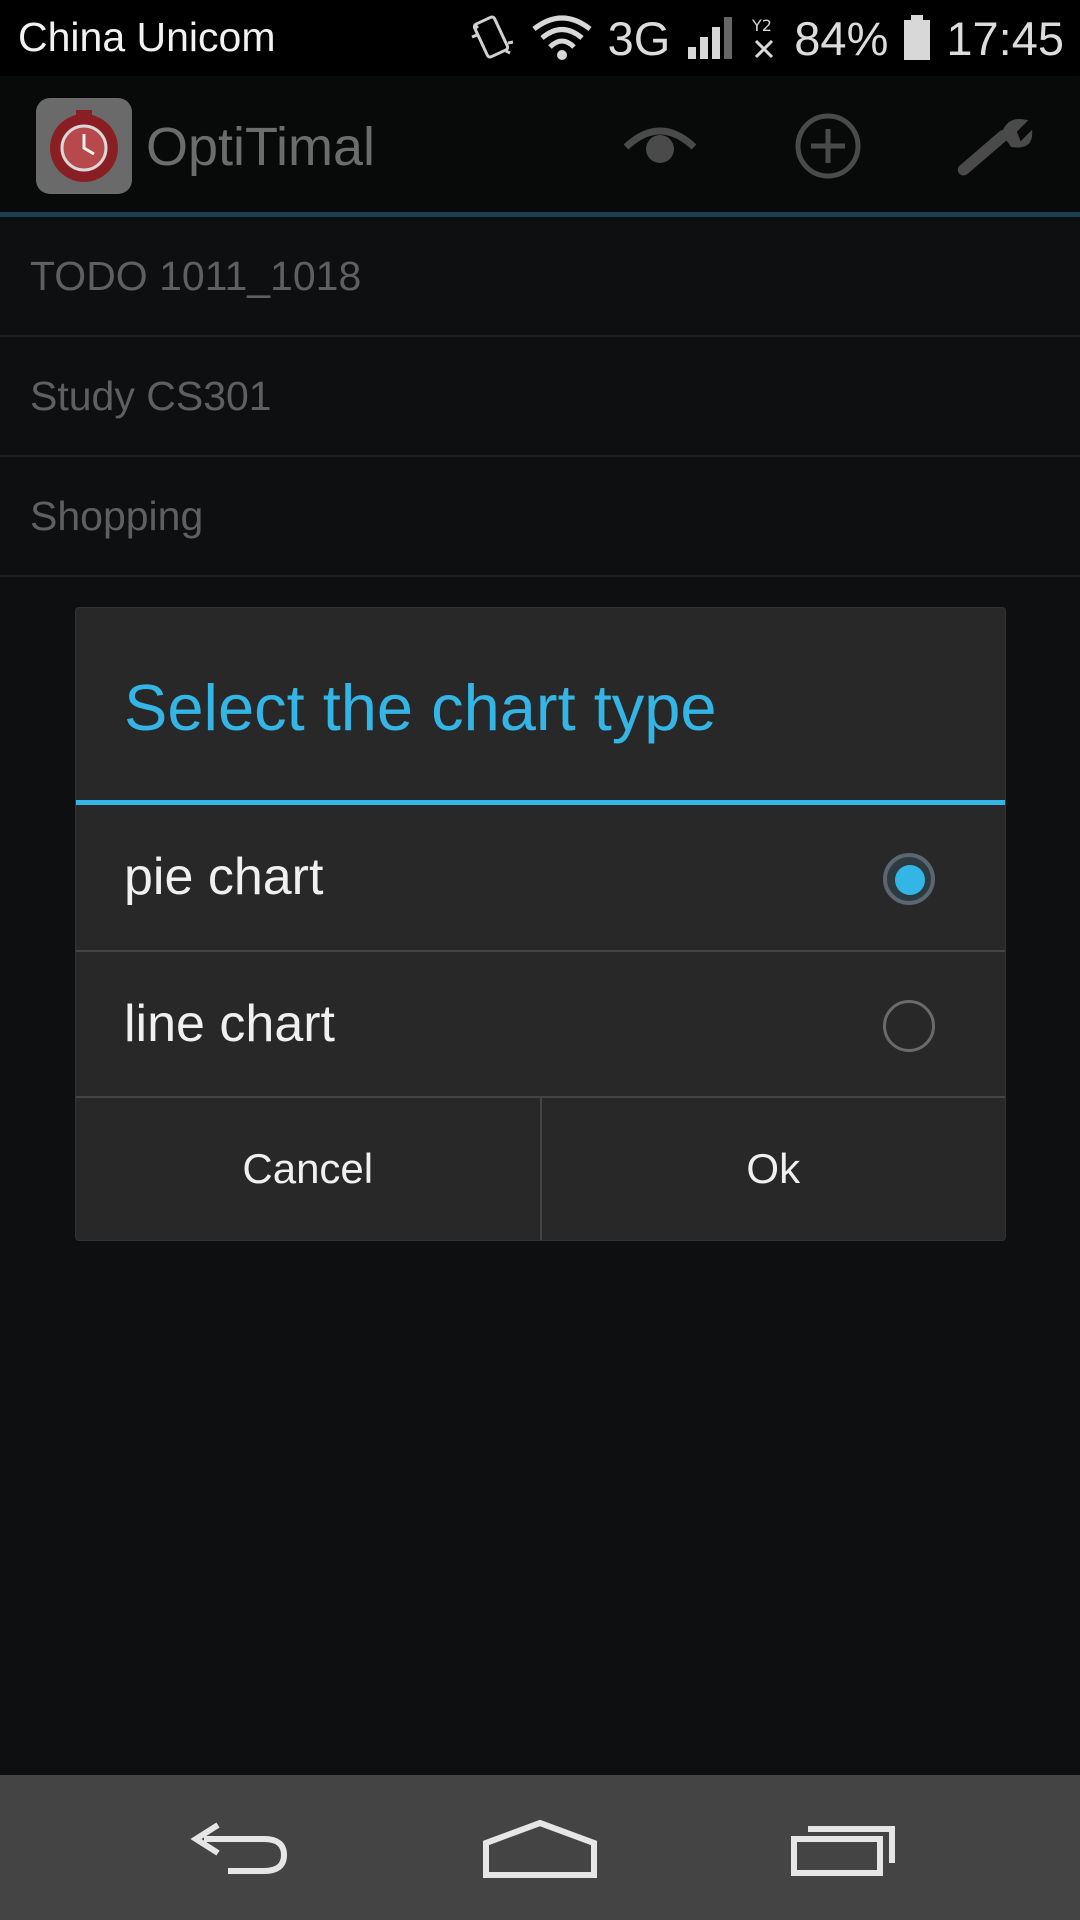  I want to click on radio-button-checked, so click(909, 879).